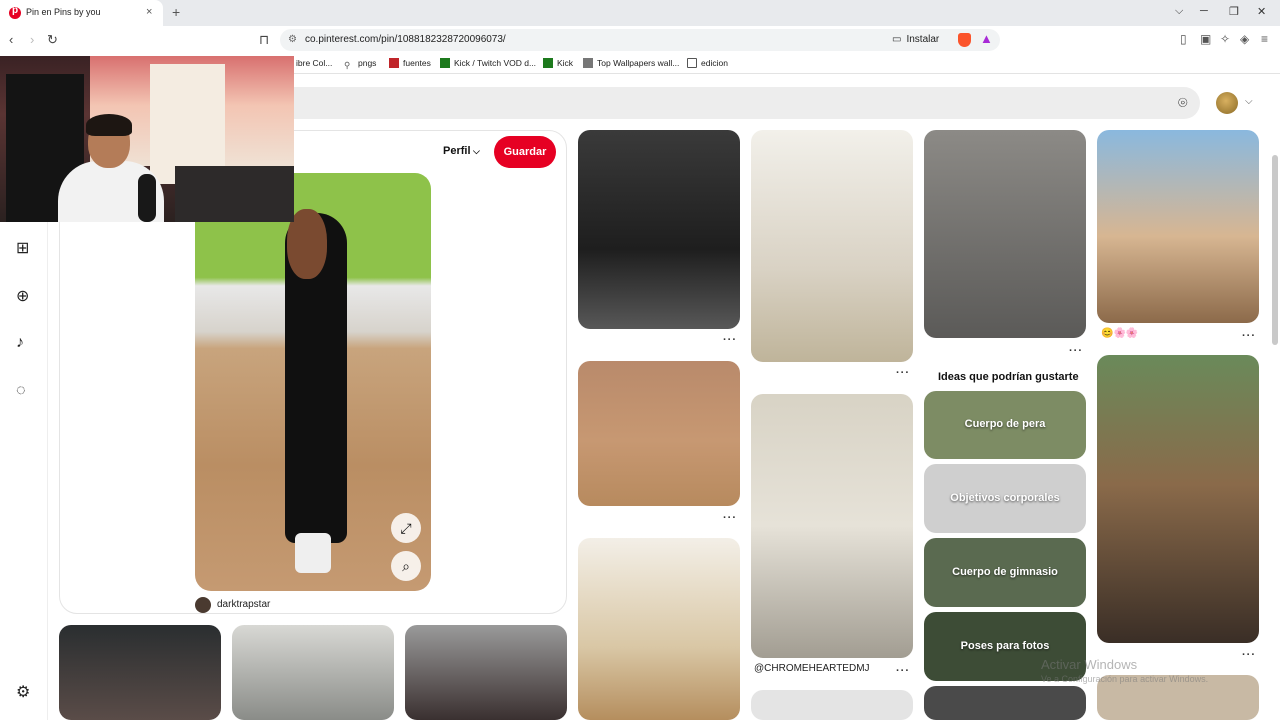 This screenshot has width=1280, height=720. What do you see at coordinates (347, 65) in the screenshot?
I see `pin-icon: ⚲` at bounding box center [347, 65].